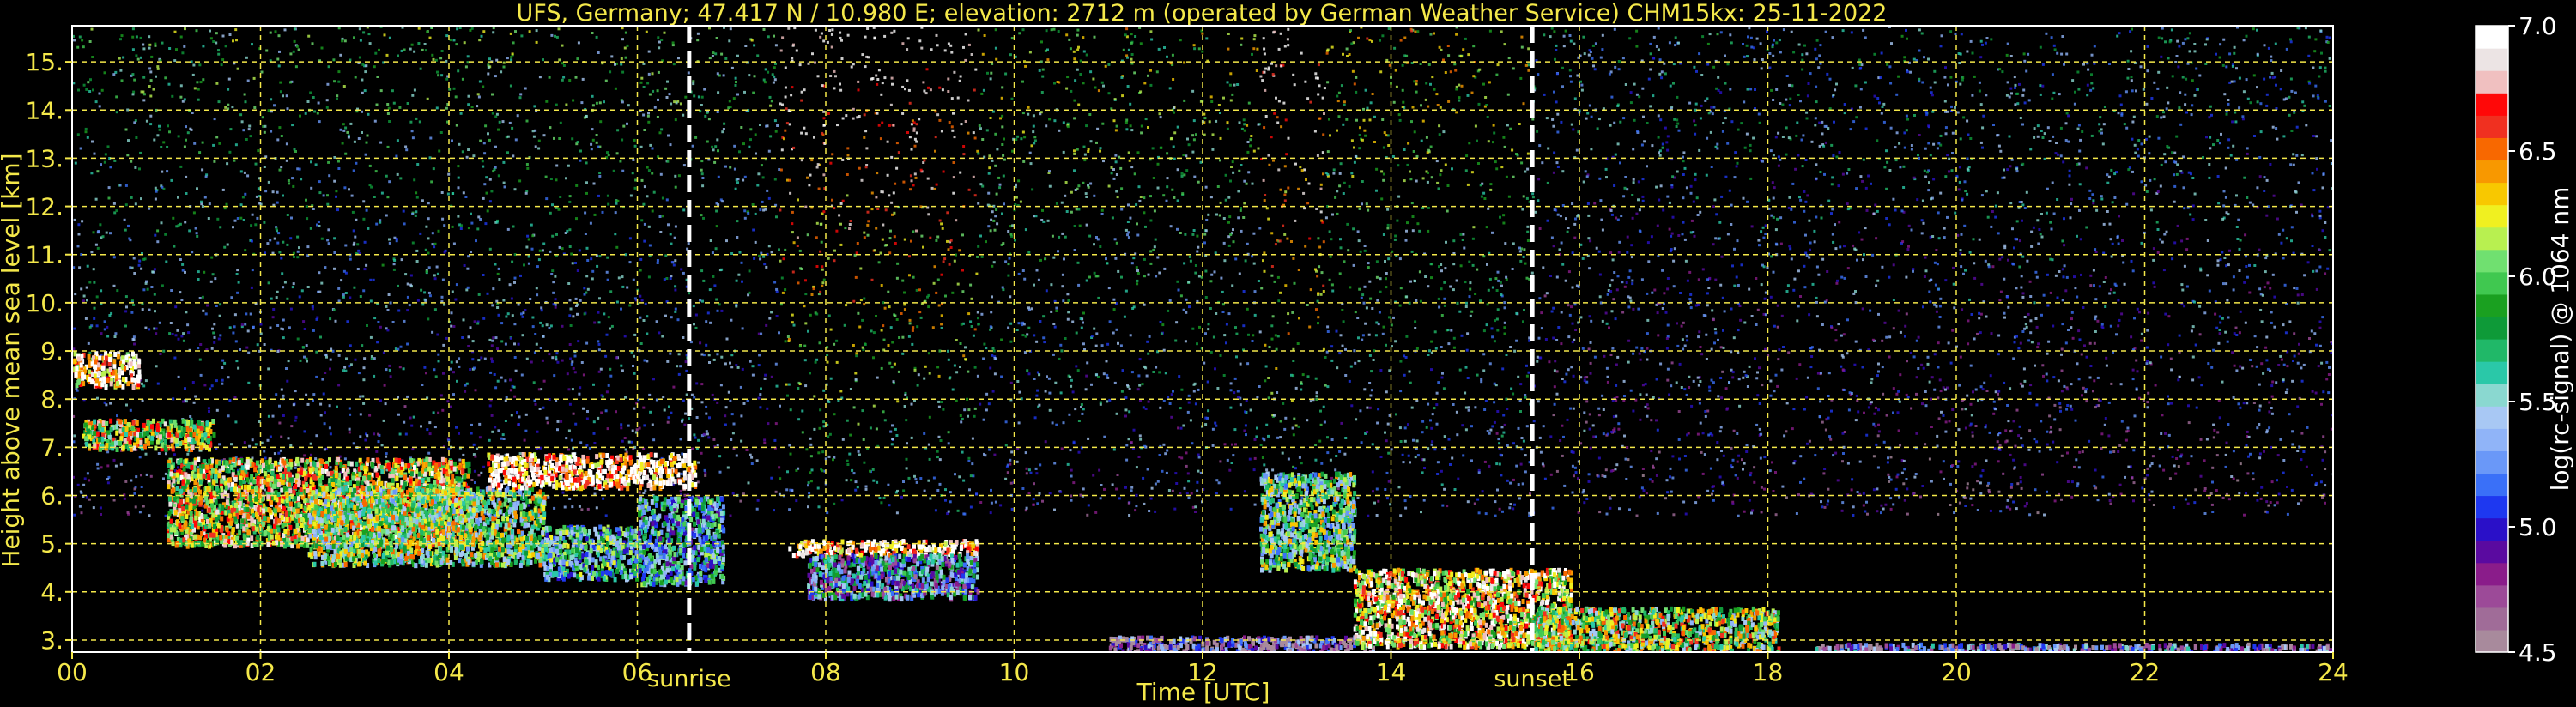 This screenshot has height=707, width=2576. Describe the element at coordinates (2145, 672) in the screenshot. I see `x-tick-label-11: 22` at that location.